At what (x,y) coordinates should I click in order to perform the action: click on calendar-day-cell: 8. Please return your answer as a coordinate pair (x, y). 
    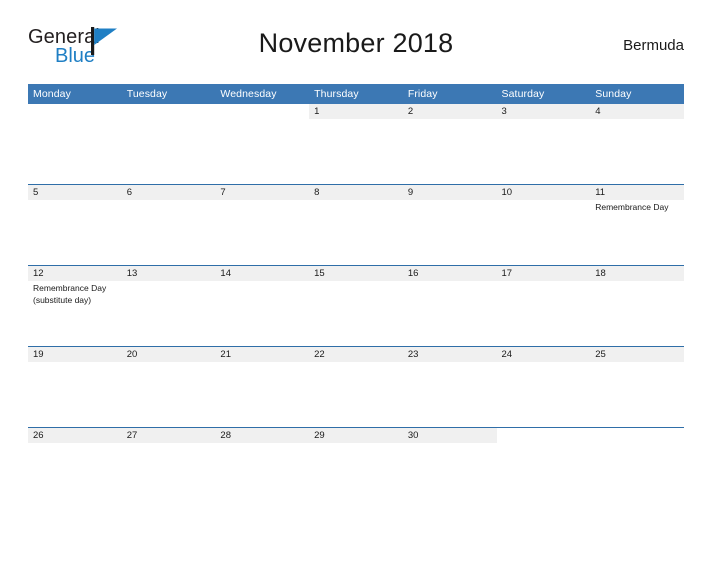
    Looking at the image, I should click on (356, 225).